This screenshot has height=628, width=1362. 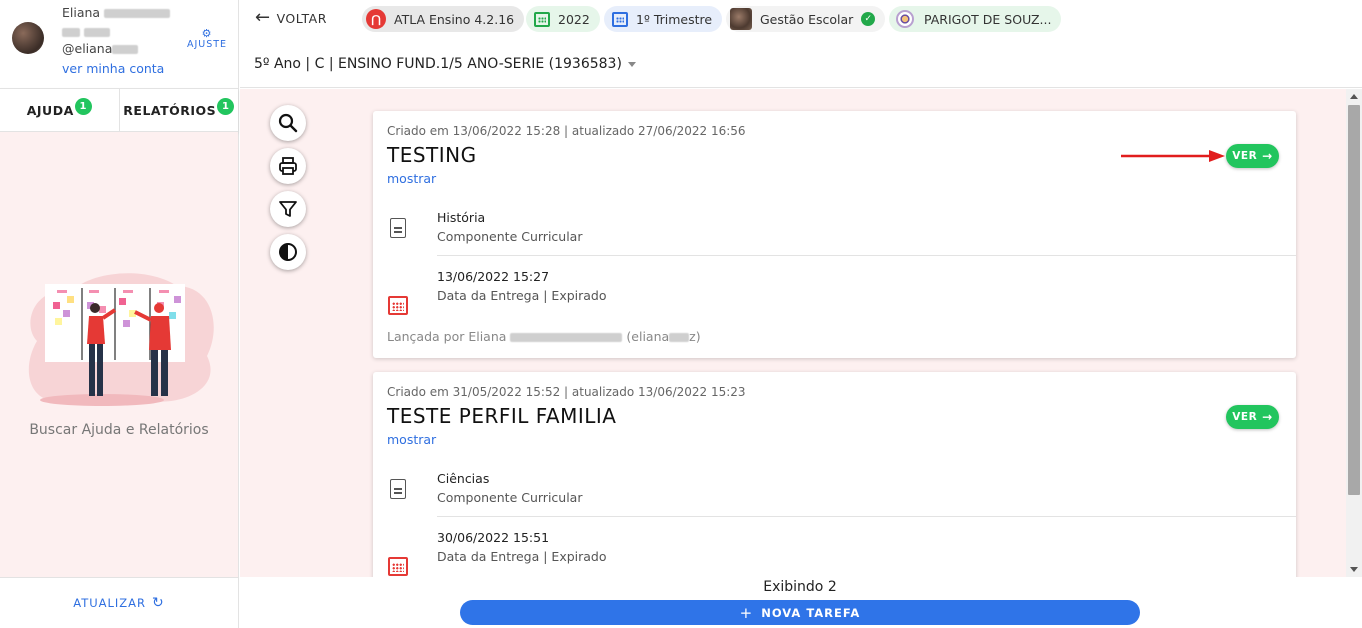 What do you see at coordinates (461, 217) in the screenshot?
I see `subject-name: História` at bounding box center [461, 217].